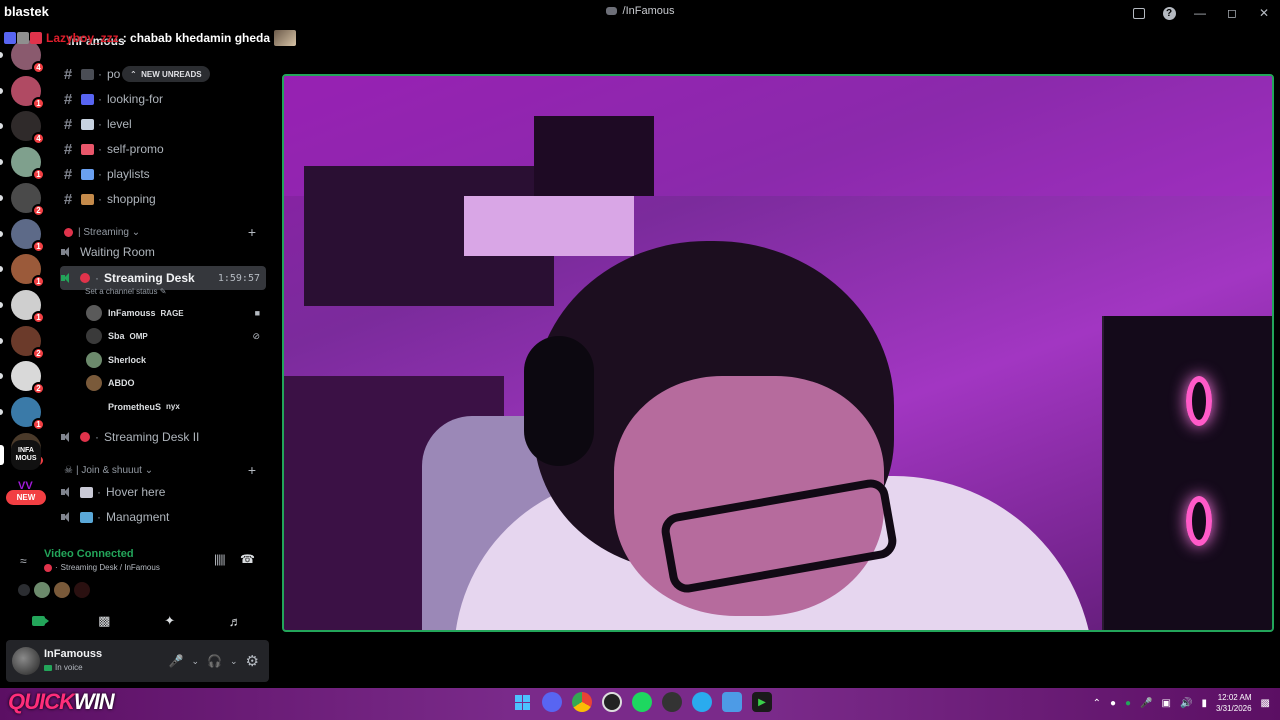 The height and width of the screenshot is (720, 1280). I want to click on text-channel: # · playlists, so click(163, 174).